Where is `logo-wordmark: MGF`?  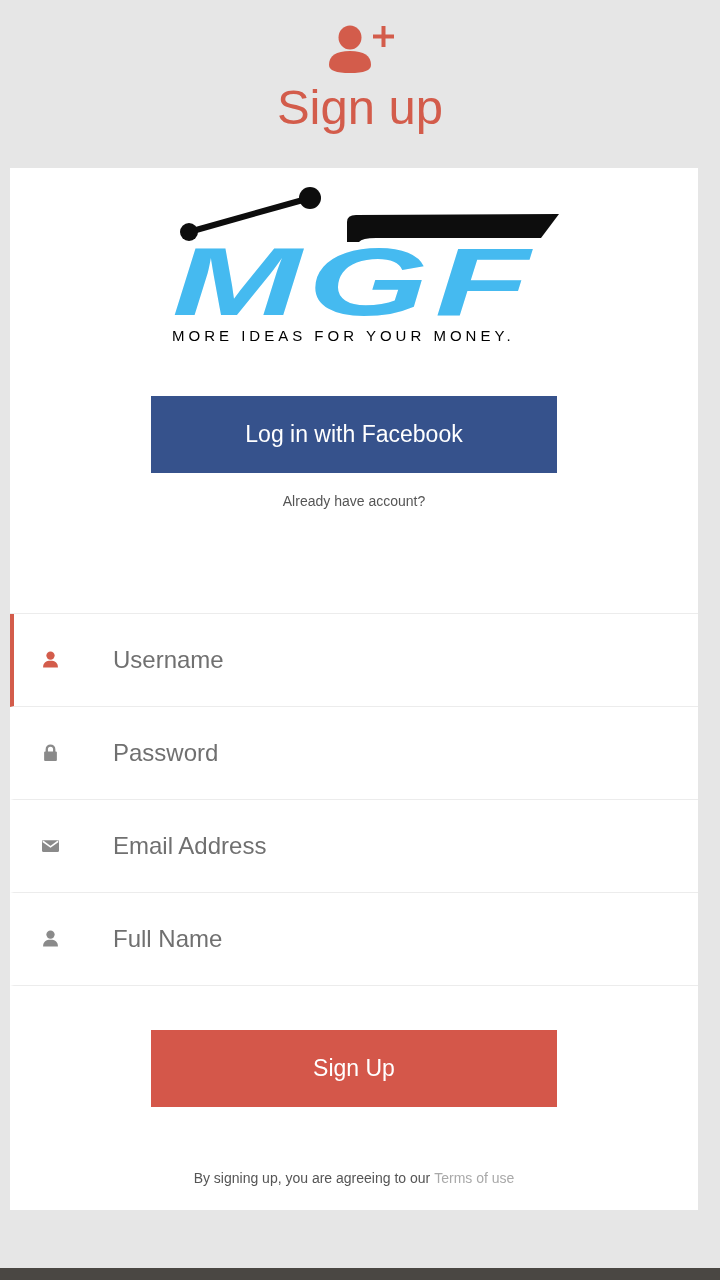 logo-wordmark: MGF is located at coordinates (354, 282).